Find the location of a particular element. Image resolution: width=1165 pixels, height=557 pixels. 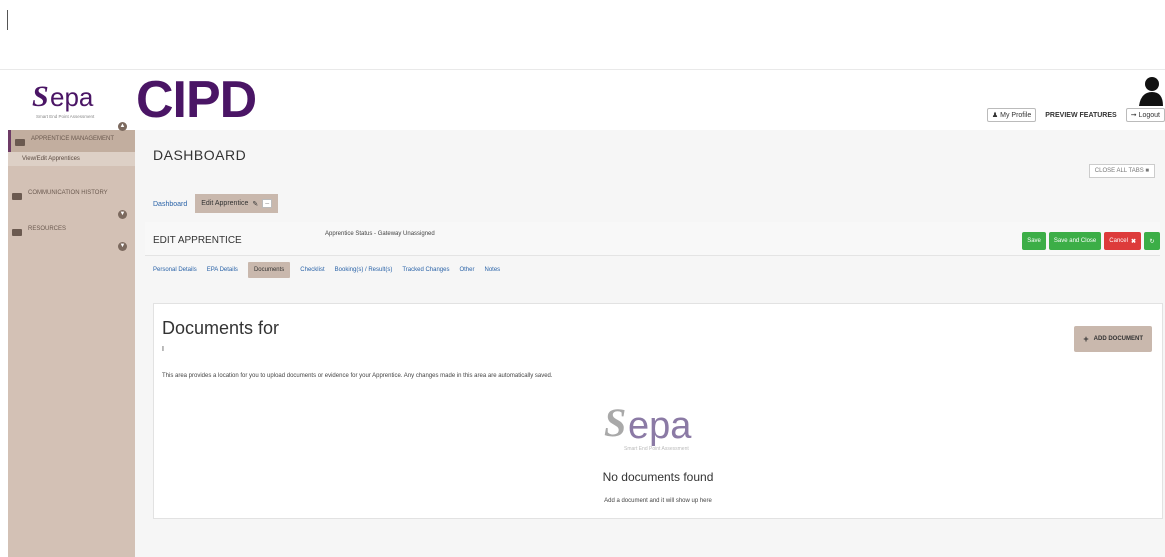

header-buttons: ♟ My Profile PREVIEW FEATURES ➞ Logout is located at coordinates (1075, 115).